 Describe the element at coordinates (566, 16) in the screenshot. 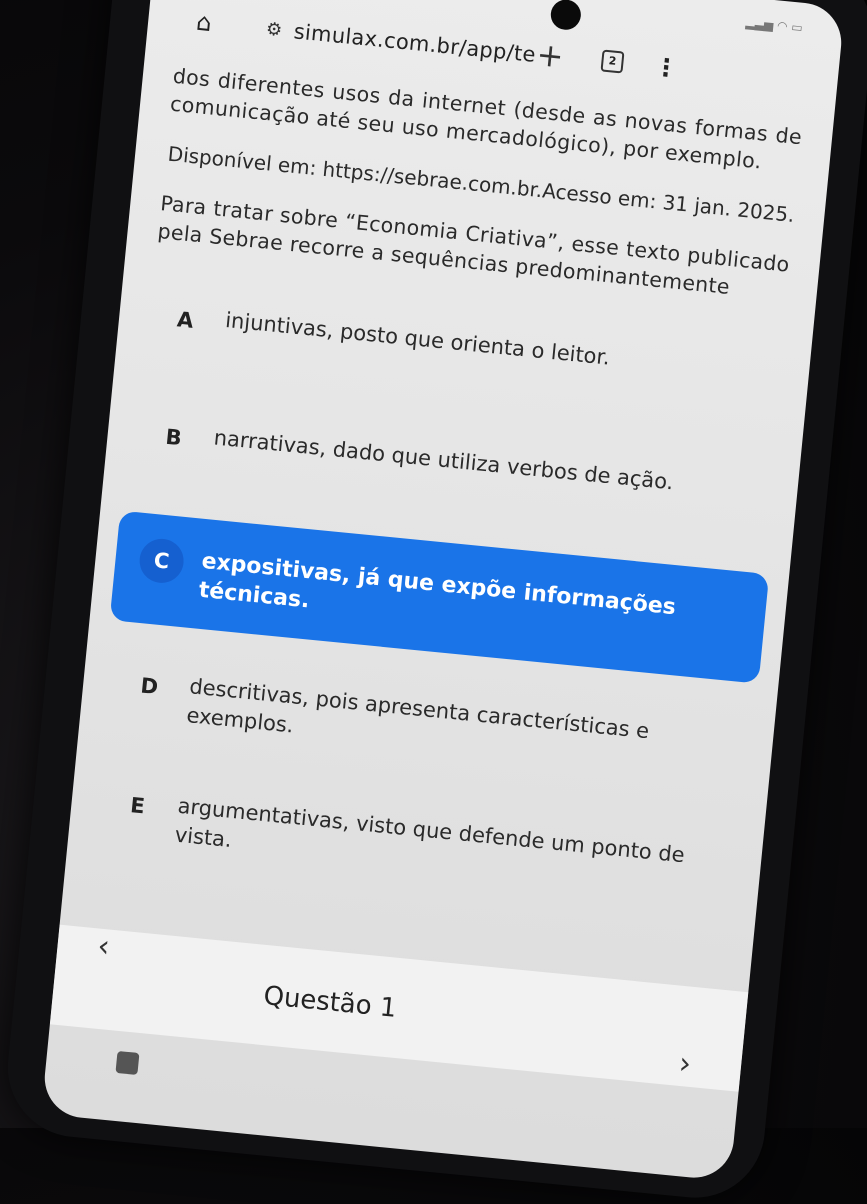

I see `front-camera` at that location.